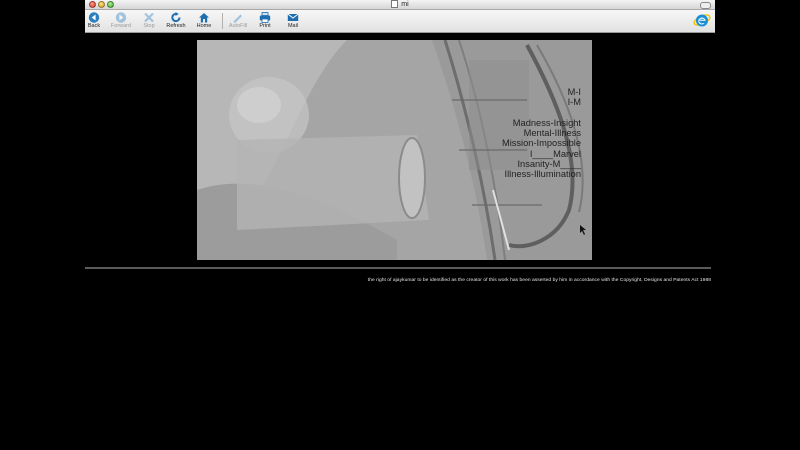 This screenshot has width=800, height=450. I want to click on refresh-icon, so click(176, 17).